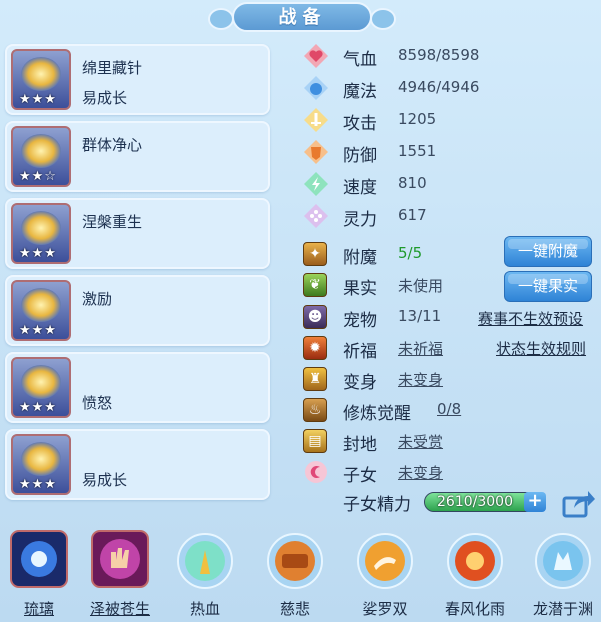  I want to click on skill-mercy: 慈悲, so click(295, 576).